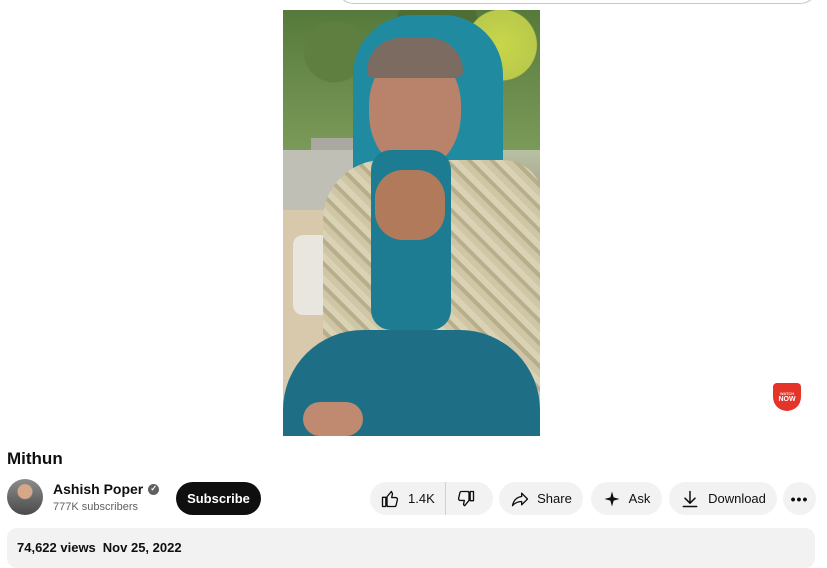 This screenshot has width=827, height=568. I want to click on channel-avatar, so click(25, 497).